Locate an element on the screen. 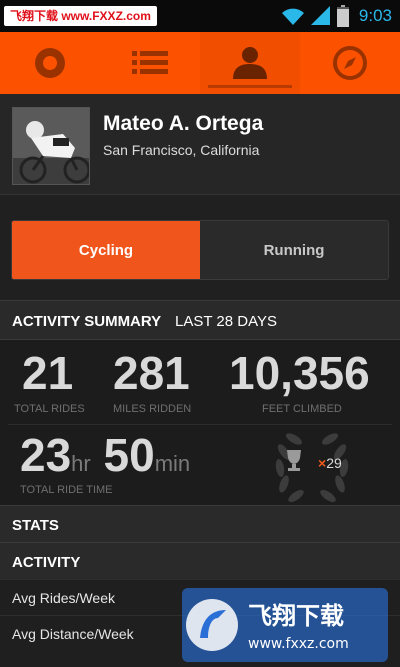 Image resolution: width=400 pixels, height=667 pixels. tab-record is located at coordinates (50, 63).